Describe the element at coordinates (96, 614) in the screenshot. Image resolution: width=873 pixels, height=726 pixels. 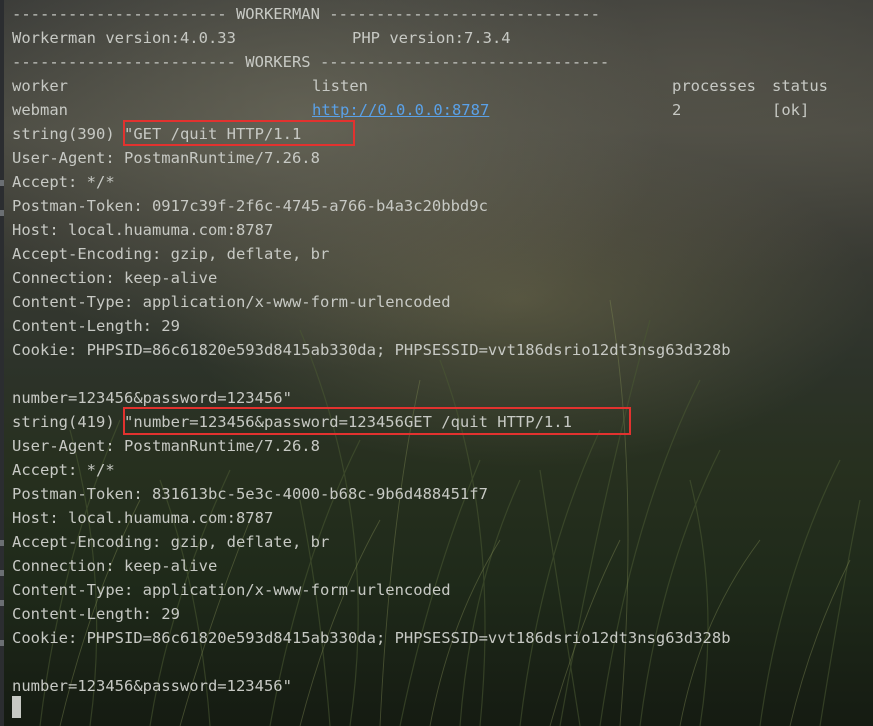
I see `dump2-header-line: Content-Length: 29` at that location.